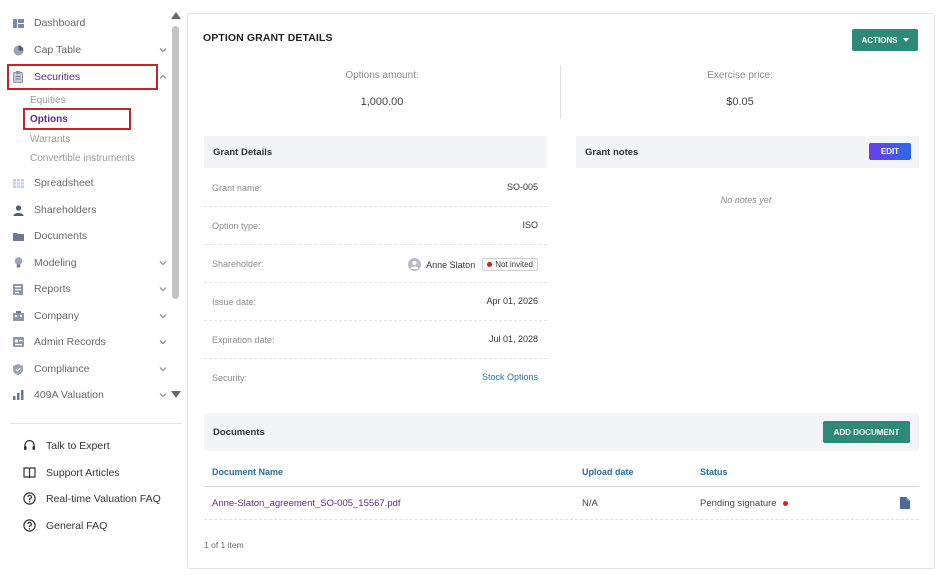 The width and height of the screenshot is (939, 575). I want to click on sidebar-item-company: Company, so click(92, 316).